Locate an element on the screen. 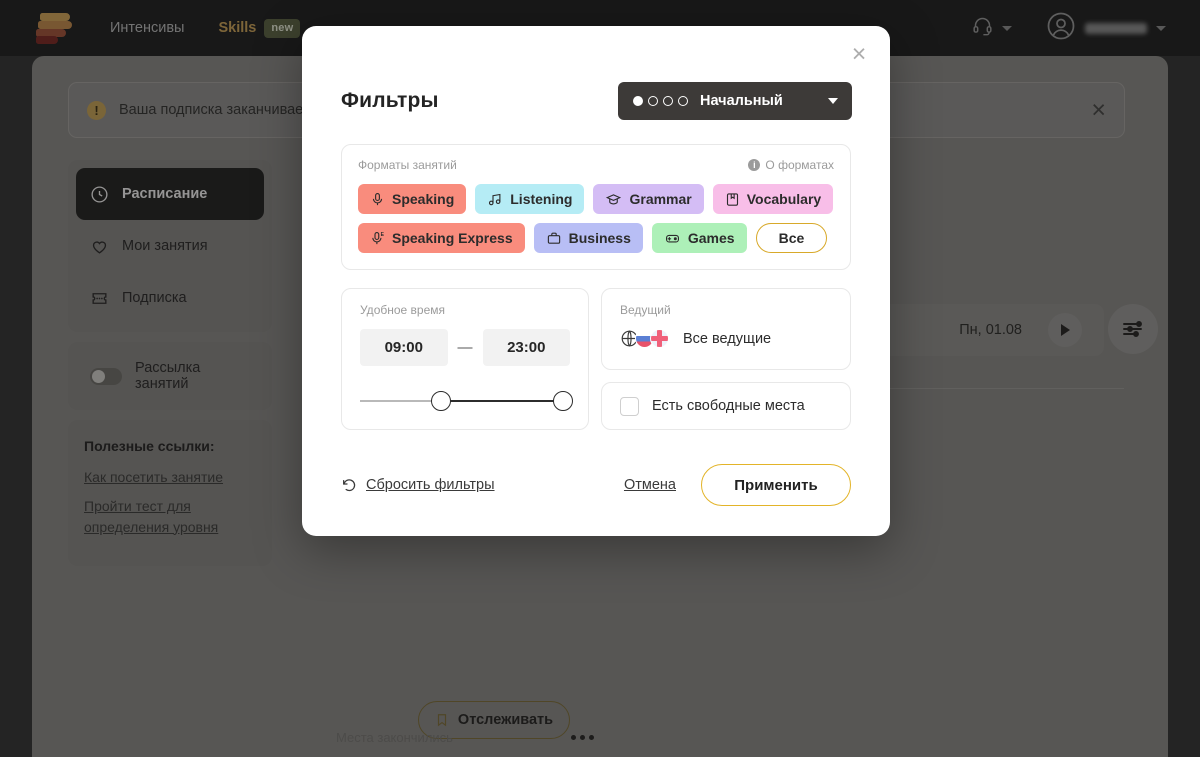  sidebar-item-label: Мои занятия is located at coordinates (165, 246).